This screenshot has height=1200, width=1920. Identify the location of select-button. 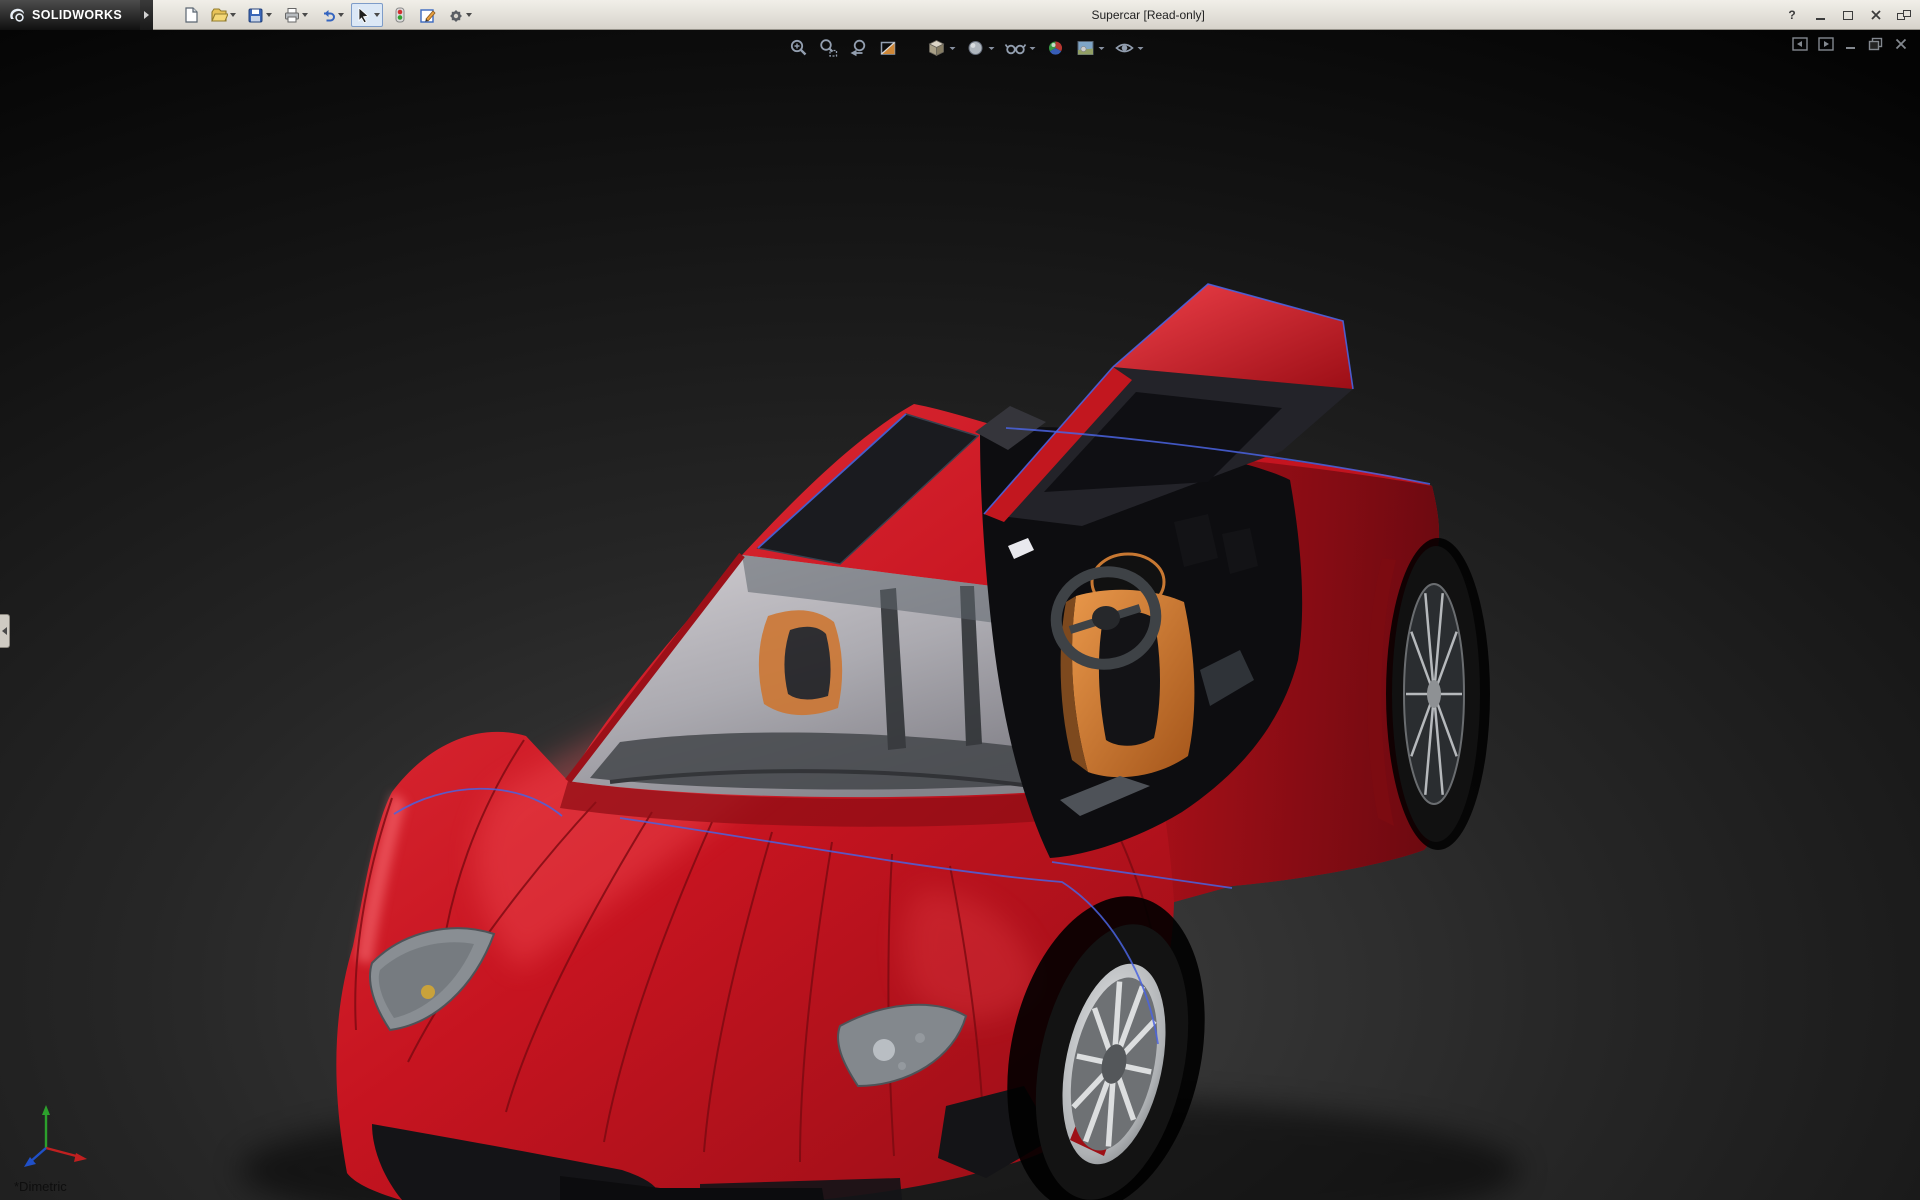
(367, 14).